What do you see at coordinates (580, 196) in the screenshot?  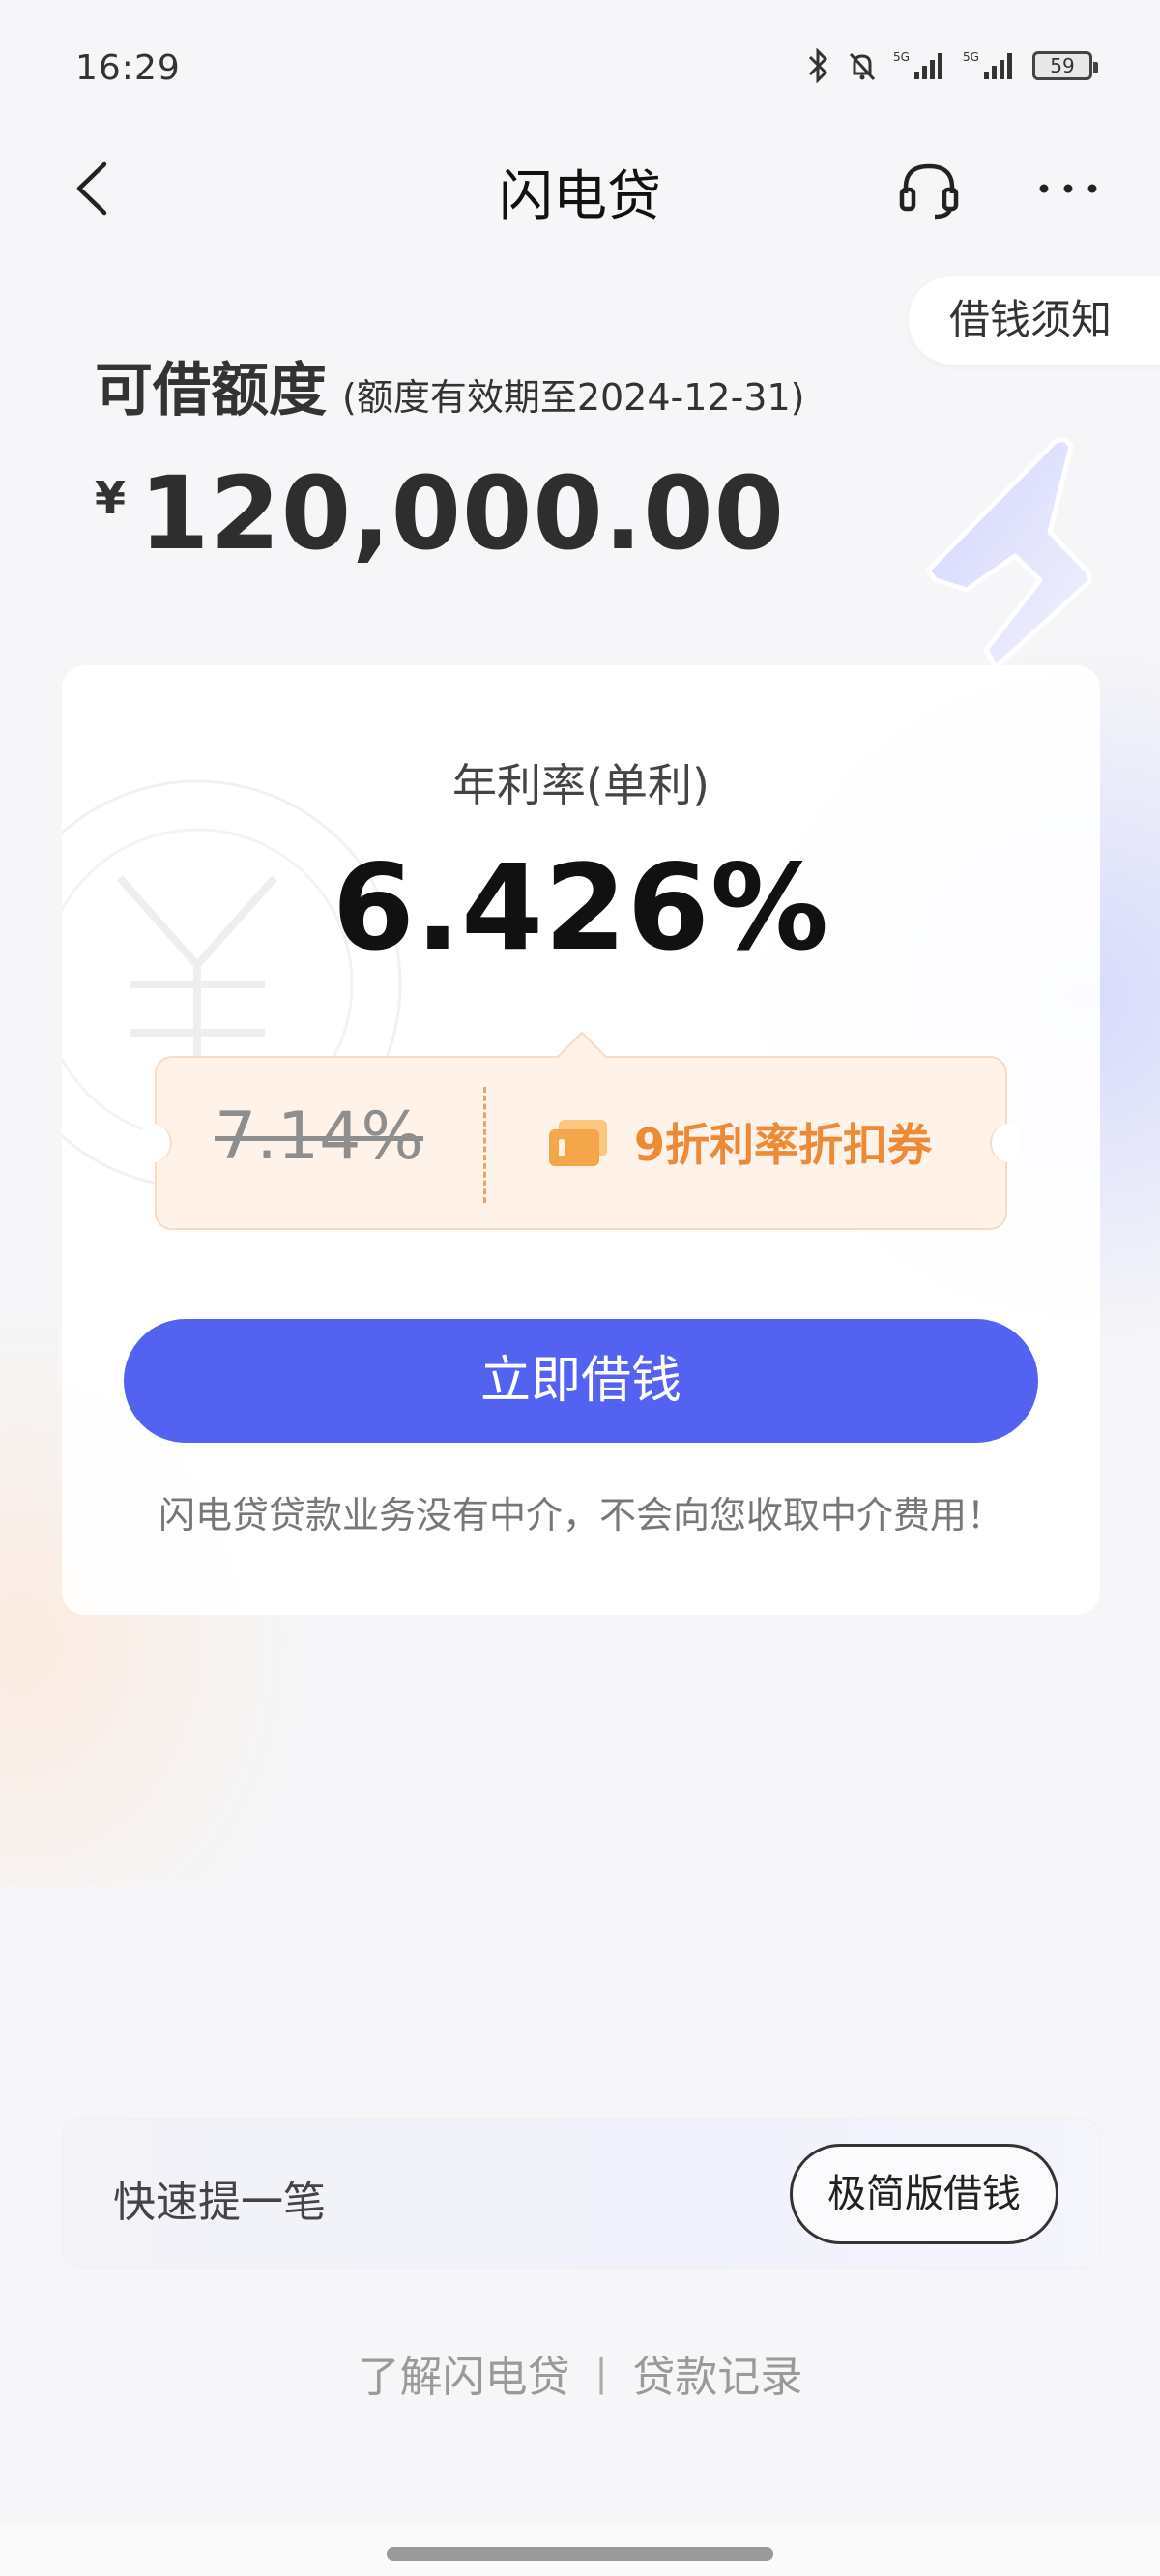 I see `page-title: 闪电贷` at bounding box center [580, 196].